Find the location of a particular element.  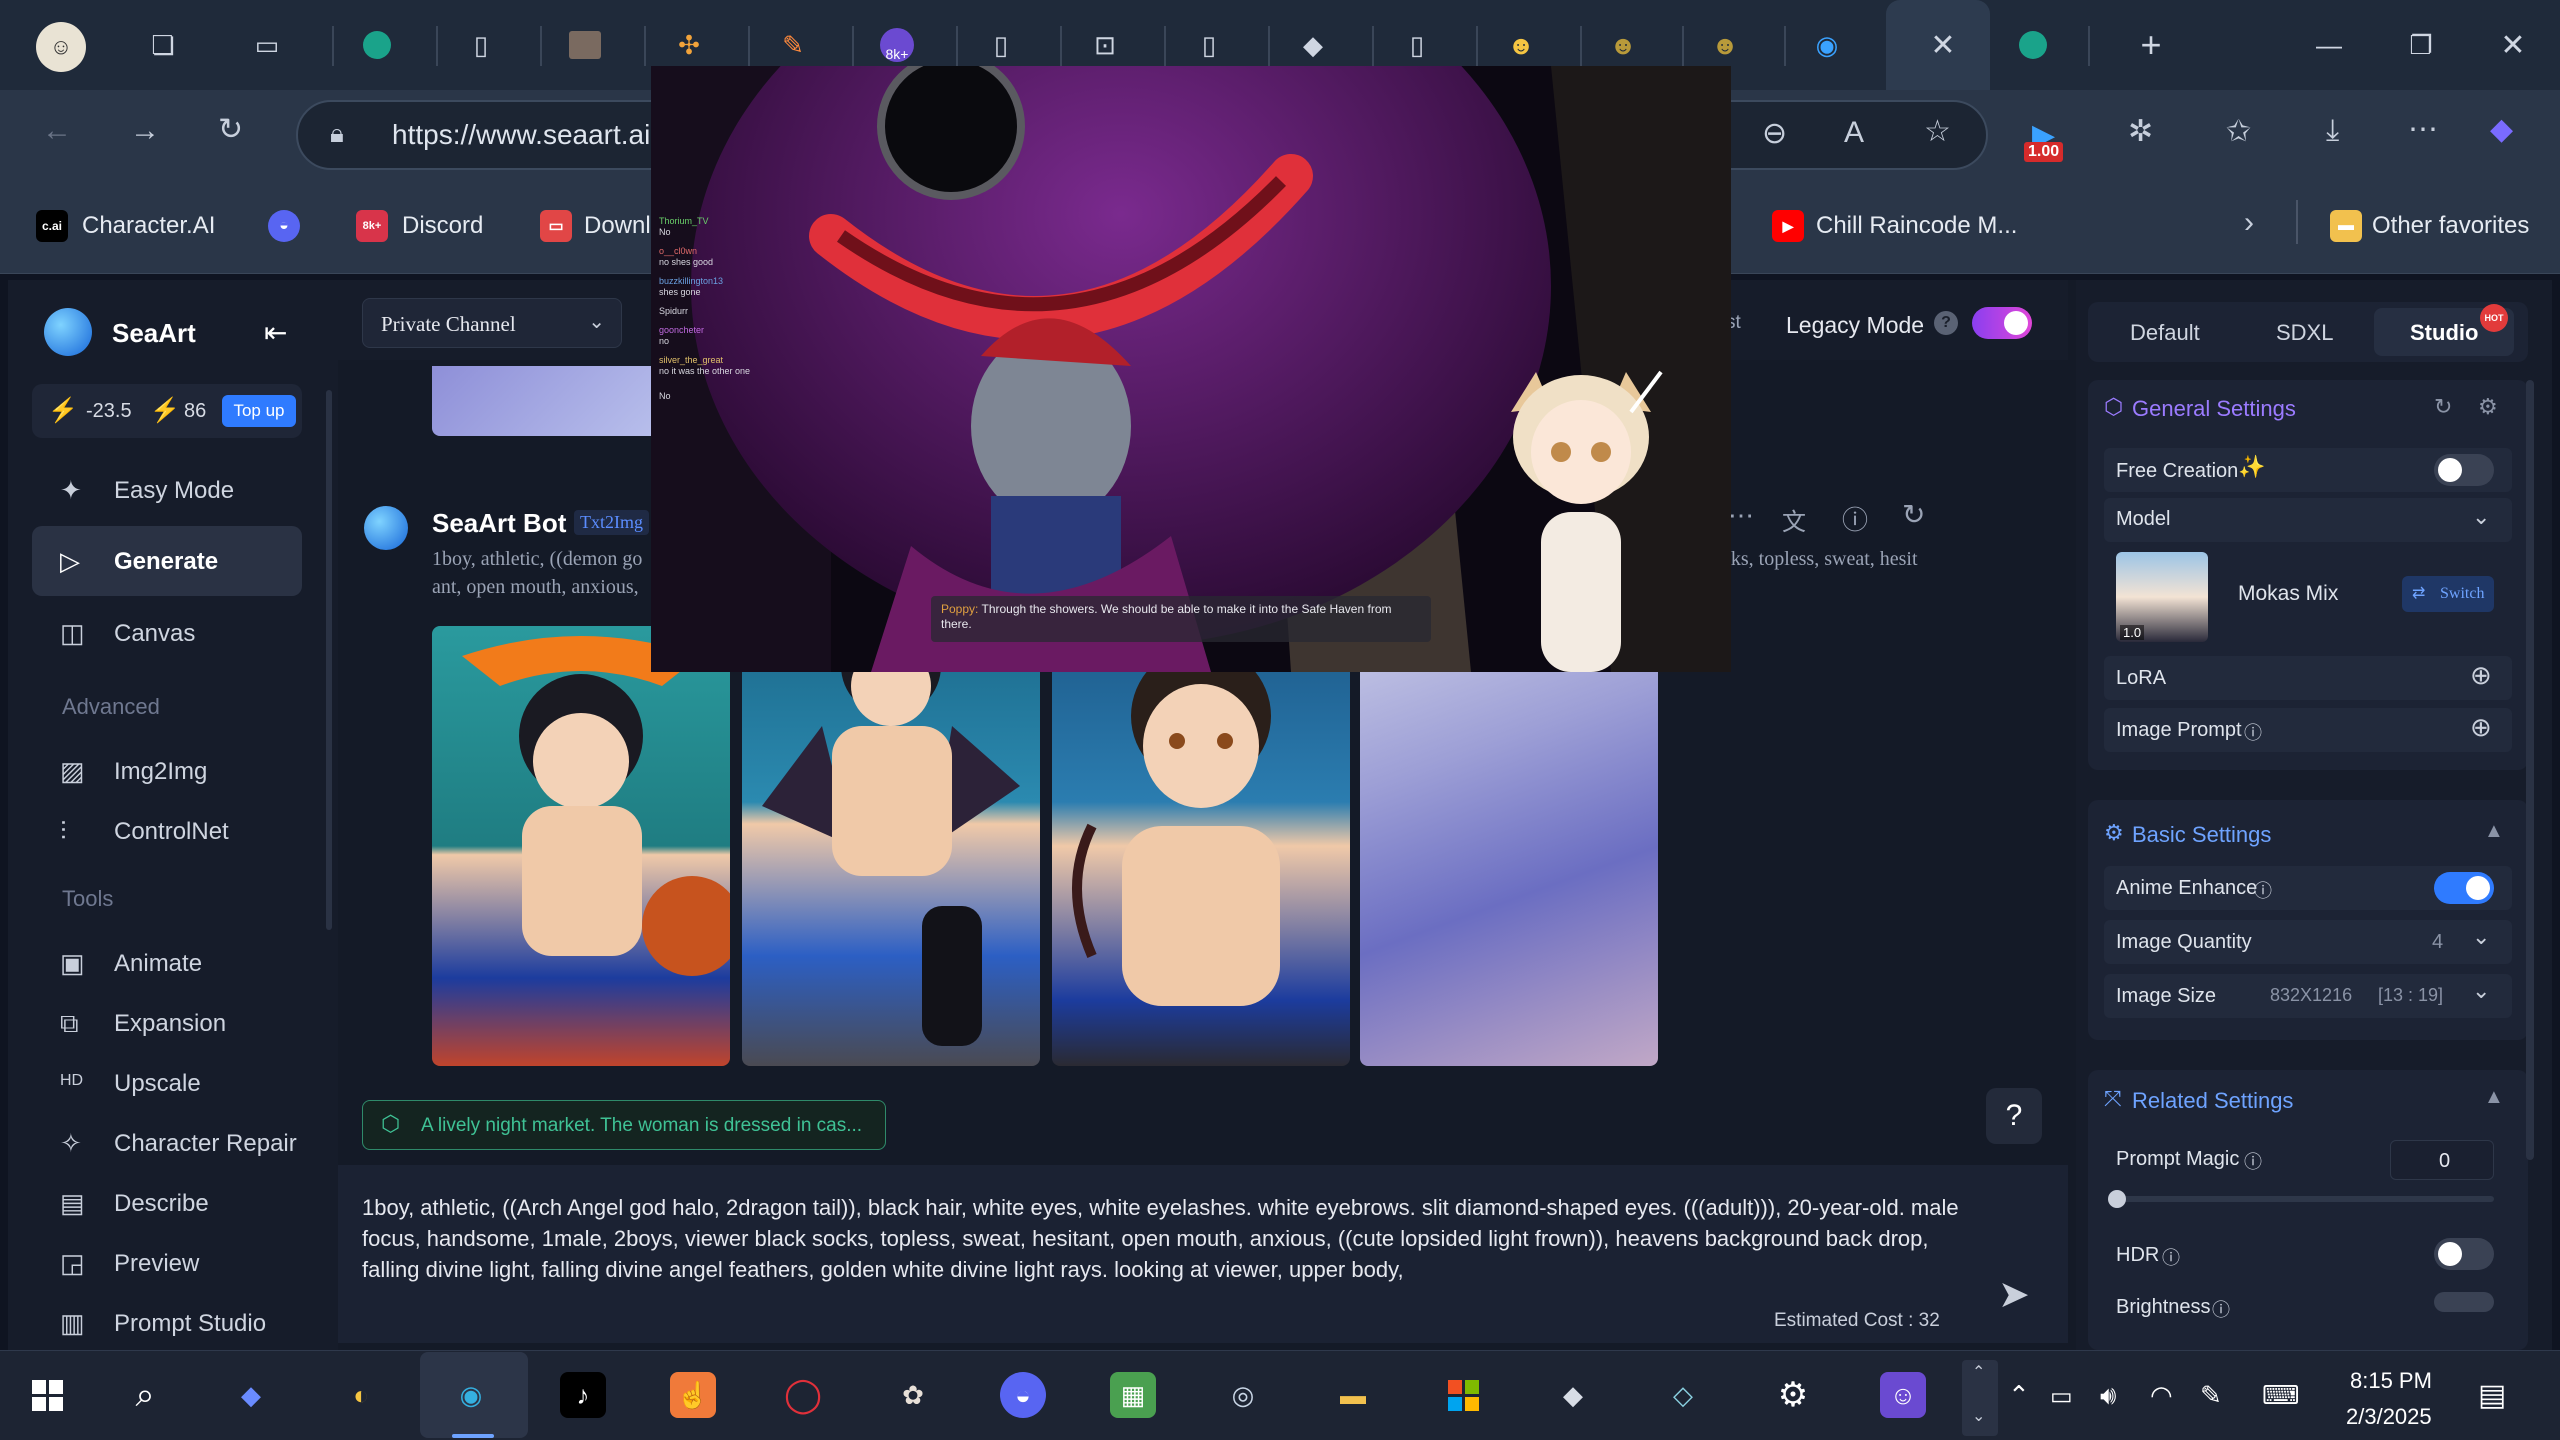

settings-scrollbar is located at coordinates (2530, 770).